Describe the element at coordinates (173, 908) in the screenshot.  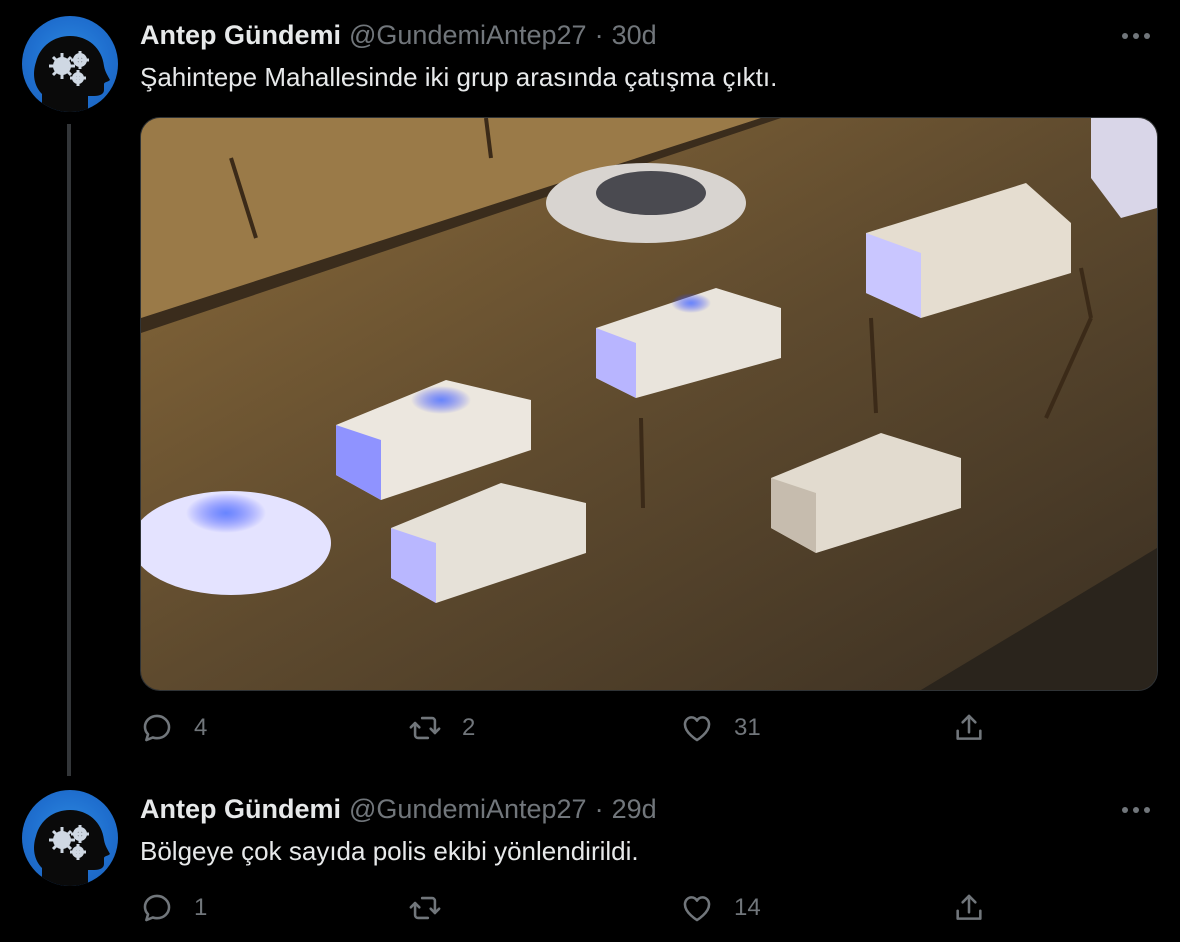
I see `reply-button: 1` at that location.